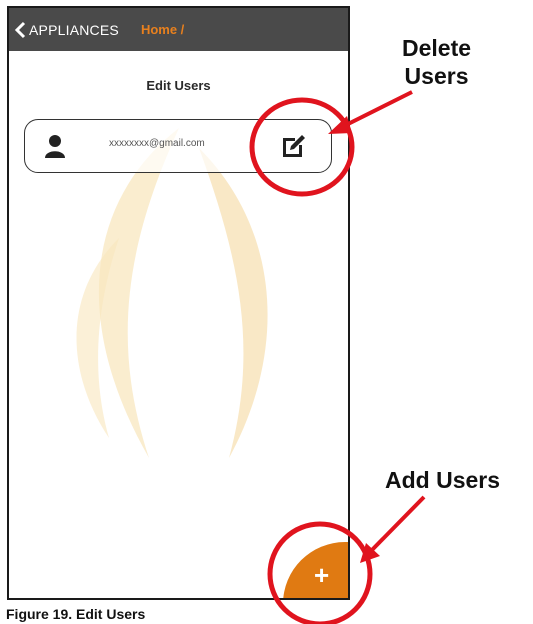  What do you see at coordinates (302, 147) in the screenshot?
I see `delete-highlight-circle` at bounding box center [302, 147].